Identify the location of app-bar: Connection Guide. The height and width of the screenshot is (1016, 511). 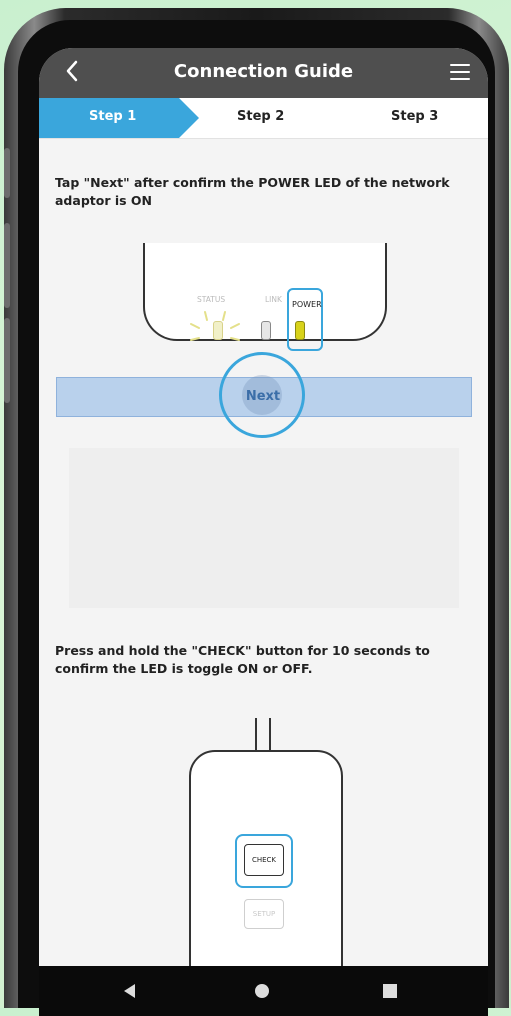
(263, 73).